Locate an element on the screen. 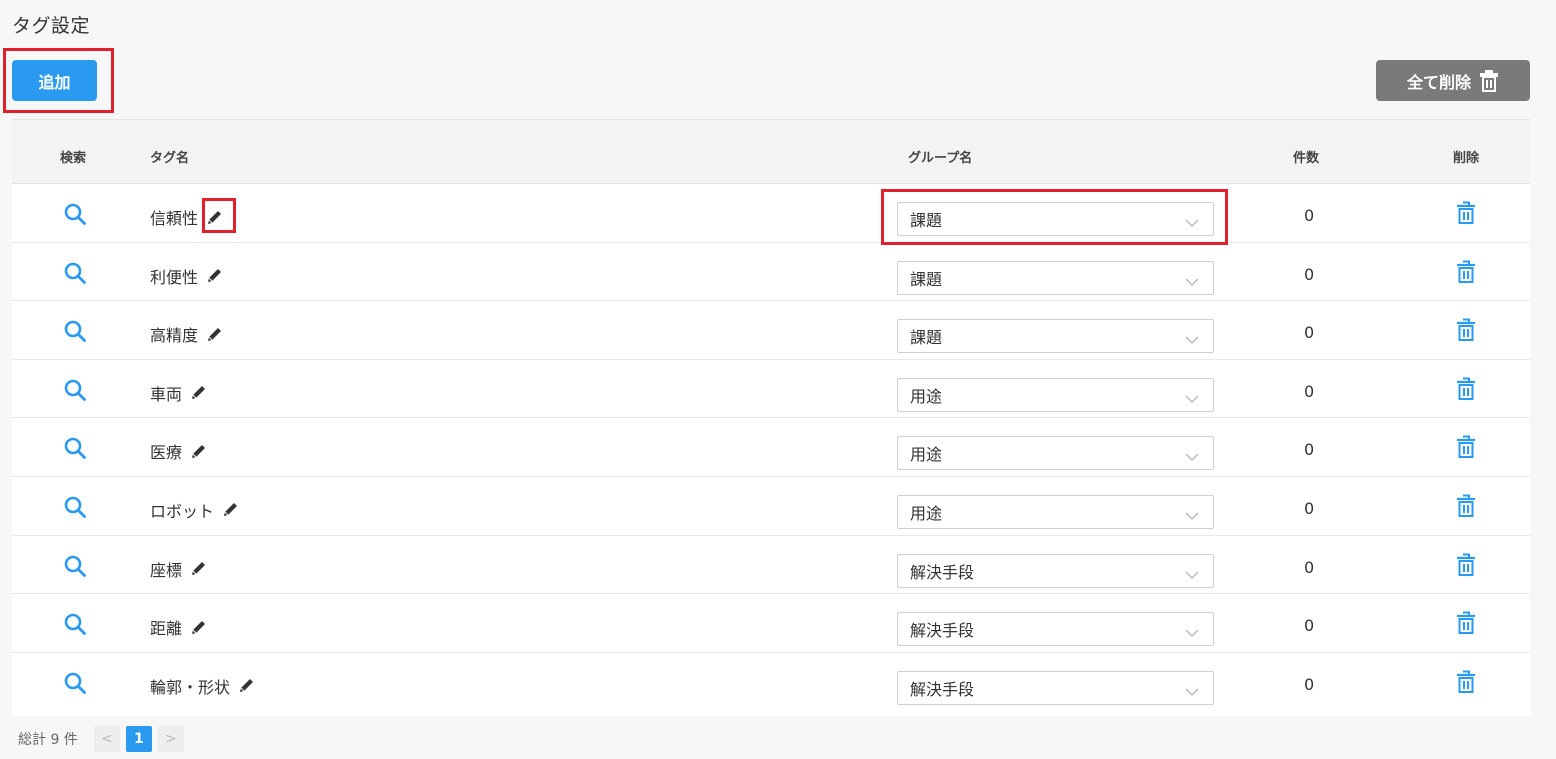  table-row: 座標 解決手段 0 is located at coordinates (771, 565).